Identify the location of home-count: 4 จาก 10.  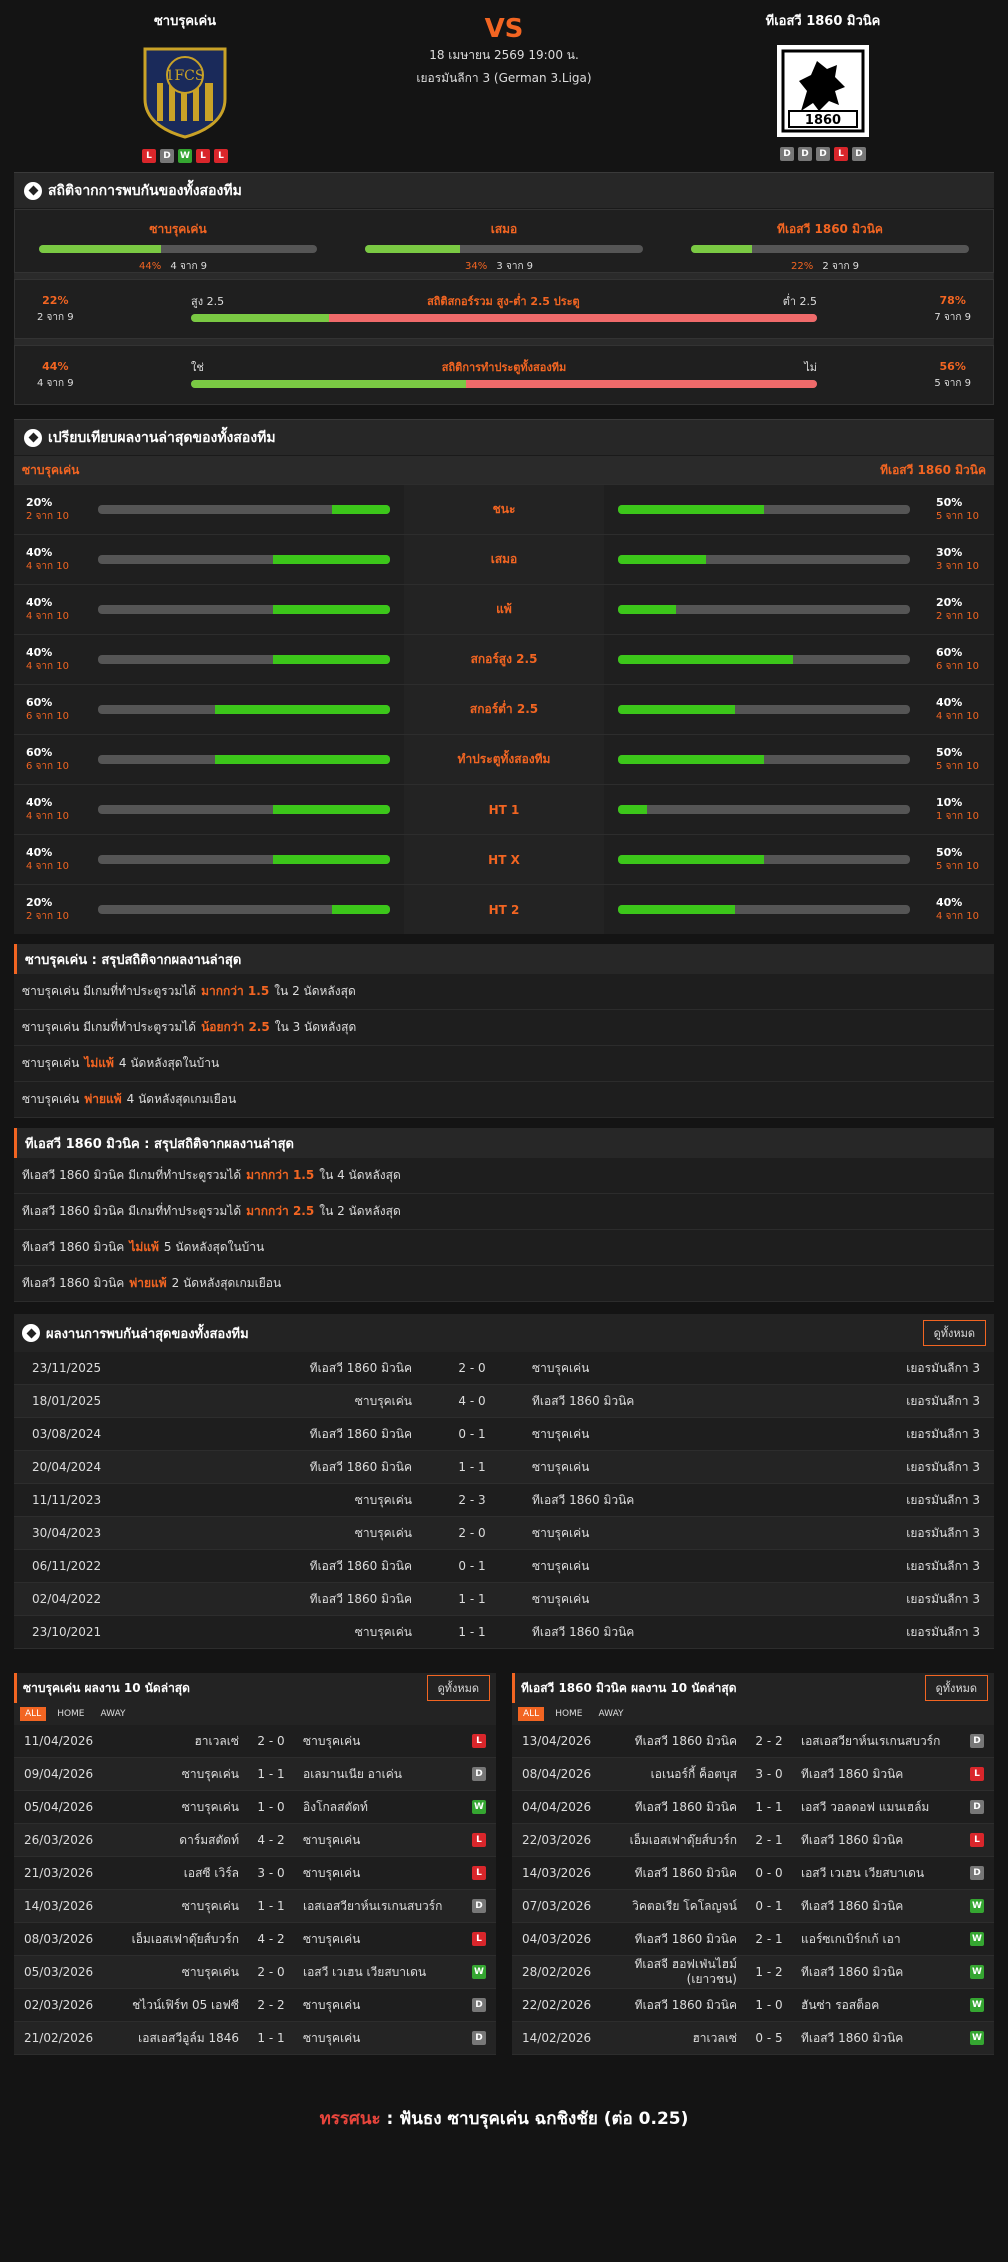
(47, 866).